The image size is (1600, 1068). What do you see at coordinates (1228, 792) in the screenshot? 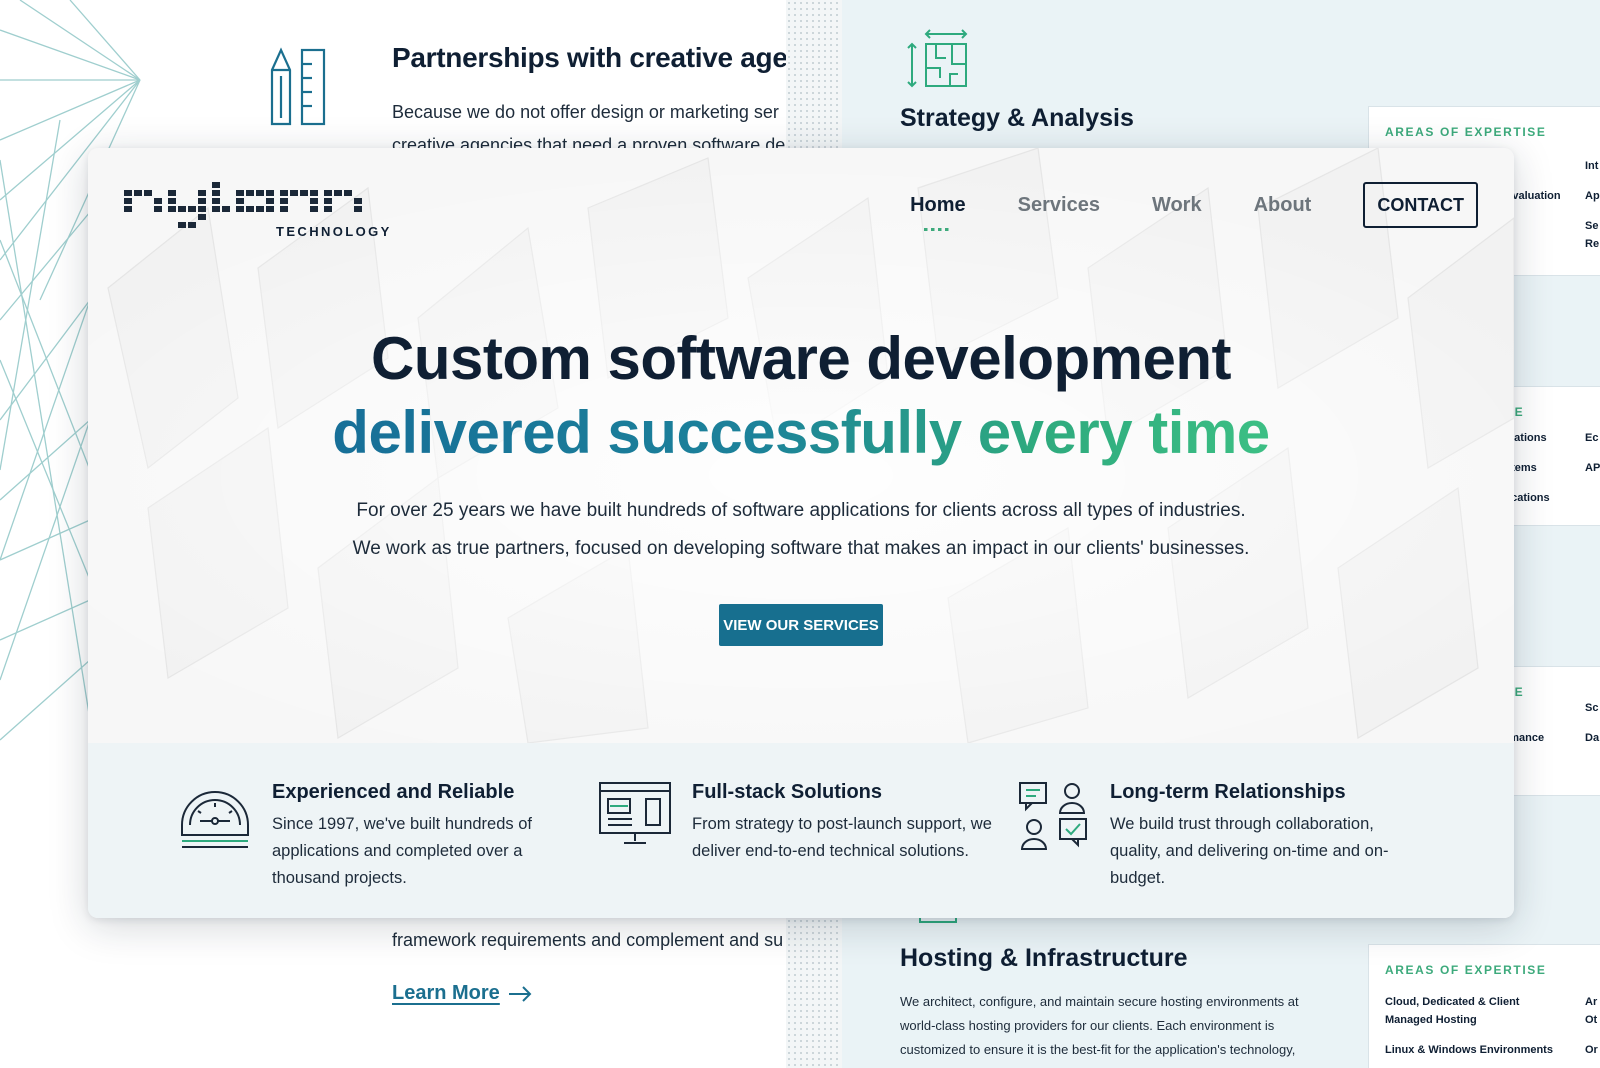
I see `feature-title: Long-term Relationships` at bounding box center [1228, 792].